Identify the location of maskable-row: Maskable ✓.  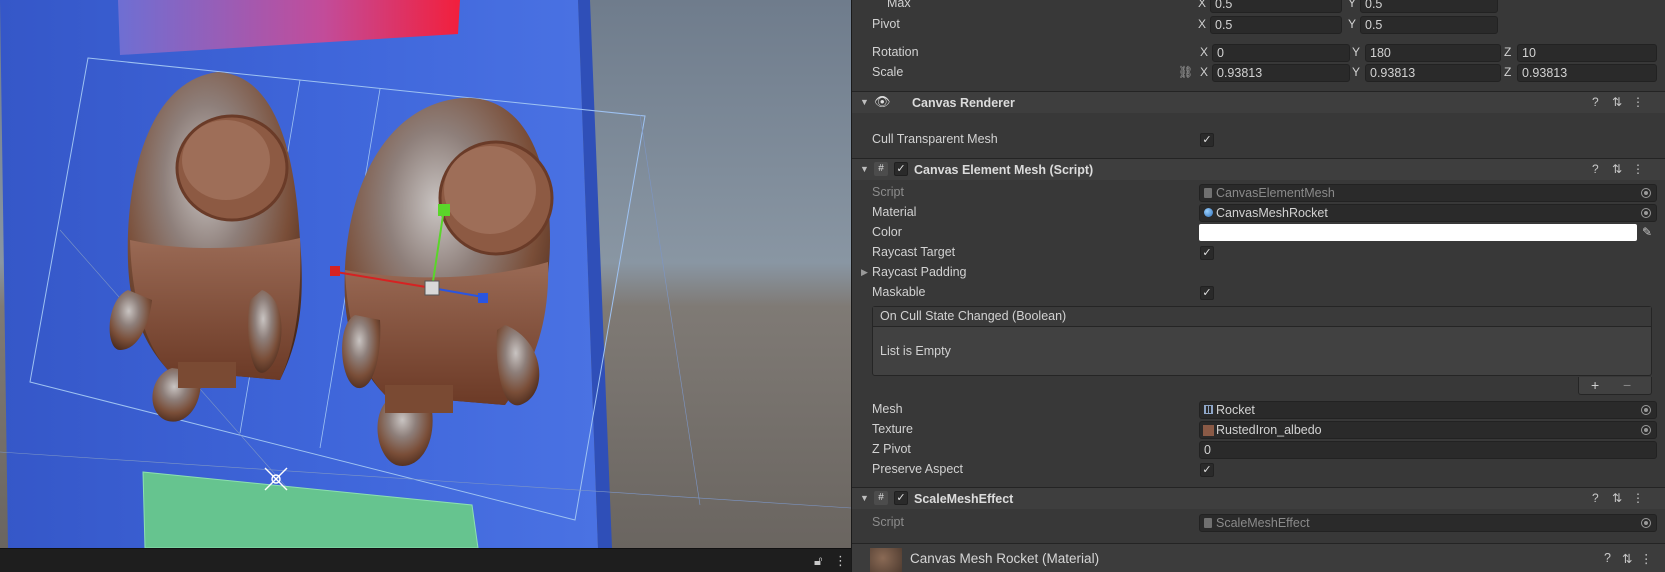
(1255, 293).